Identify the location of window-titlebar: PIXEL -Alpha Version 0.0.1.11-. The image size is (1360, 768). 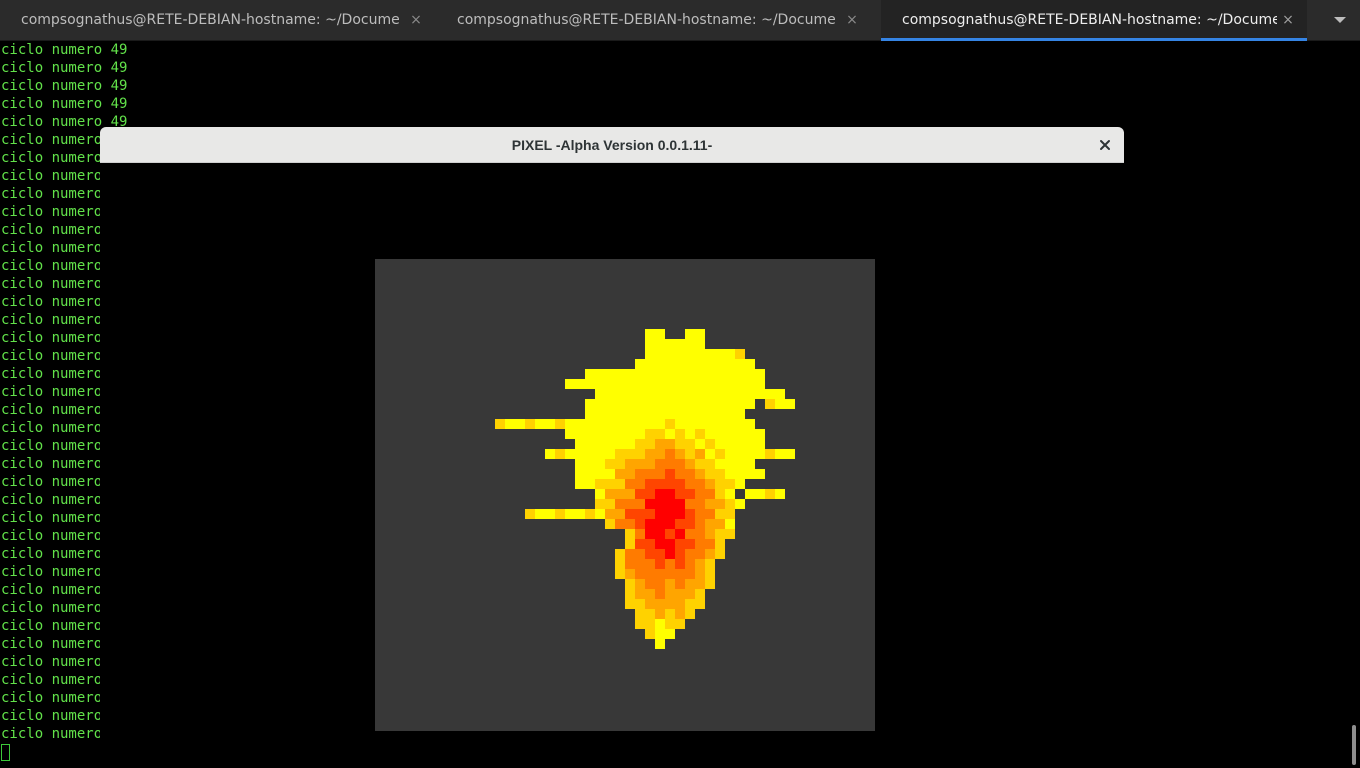
(612, 145).